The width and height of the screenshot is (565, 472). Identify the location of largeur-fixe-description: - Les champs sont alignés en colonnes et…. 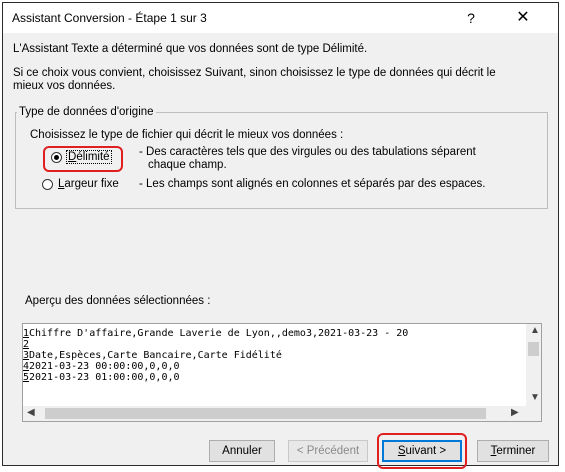
(312, 184).